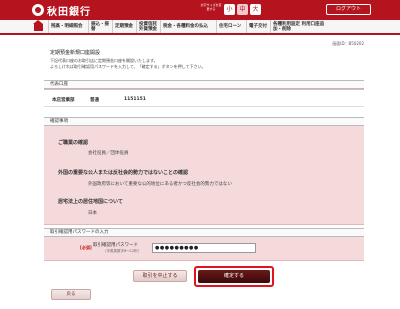 This screenshot has width=400, height=309. I want to click on nav-item-e-delivery: 電子交付, so click(258, 26).